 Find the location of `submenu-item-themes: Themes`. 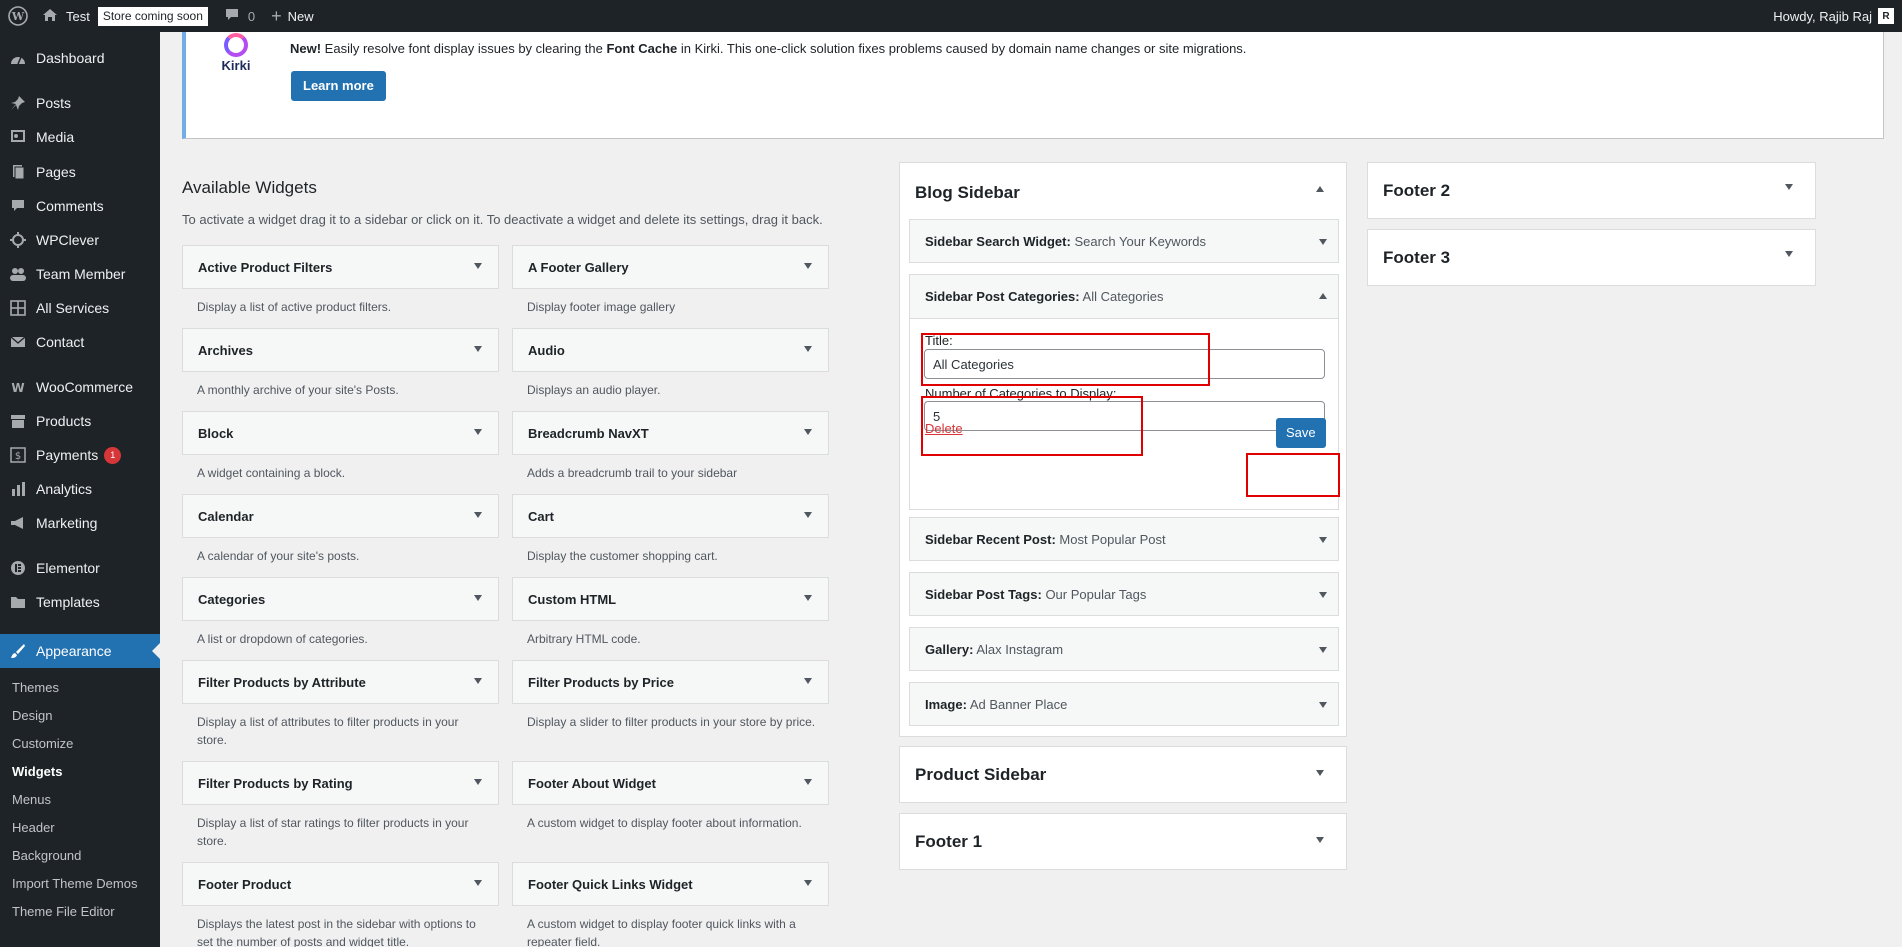

submenu-item-themes: Themes is located at coordinates (35, 687).